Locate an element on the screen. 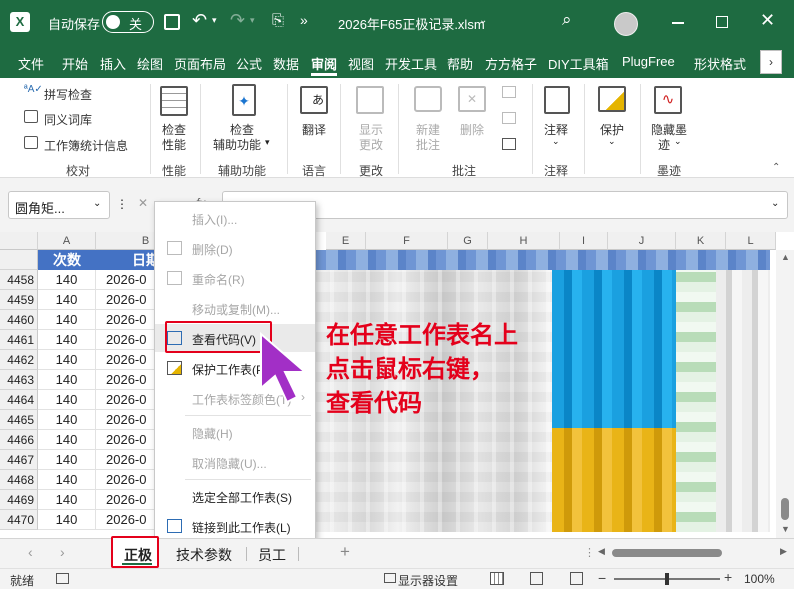  sheet-tab-tech-params: 技术参数 is located at coordinates (204, 555).